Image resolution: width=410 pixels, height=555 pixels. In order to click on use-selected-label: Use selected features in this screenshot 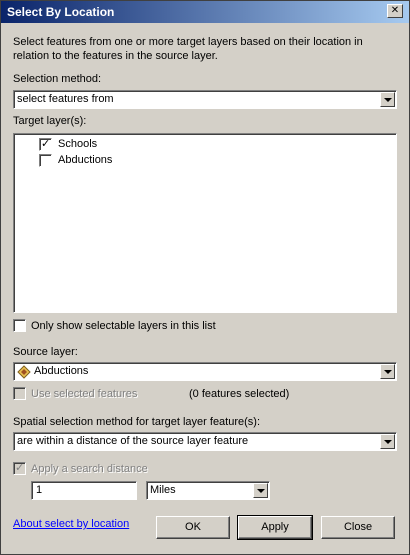, I will do `click(84, 394)`.